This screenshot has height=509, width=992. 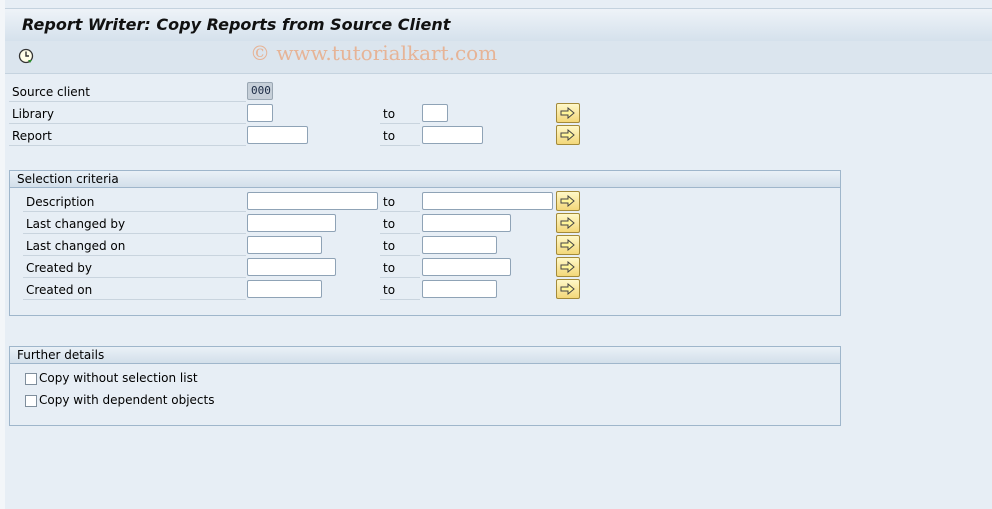 What do you see at coordinates (31, 401) in the screenshot?
I see `copy-with-dependent-objects-checkbox` at bounding box center [31, 401].